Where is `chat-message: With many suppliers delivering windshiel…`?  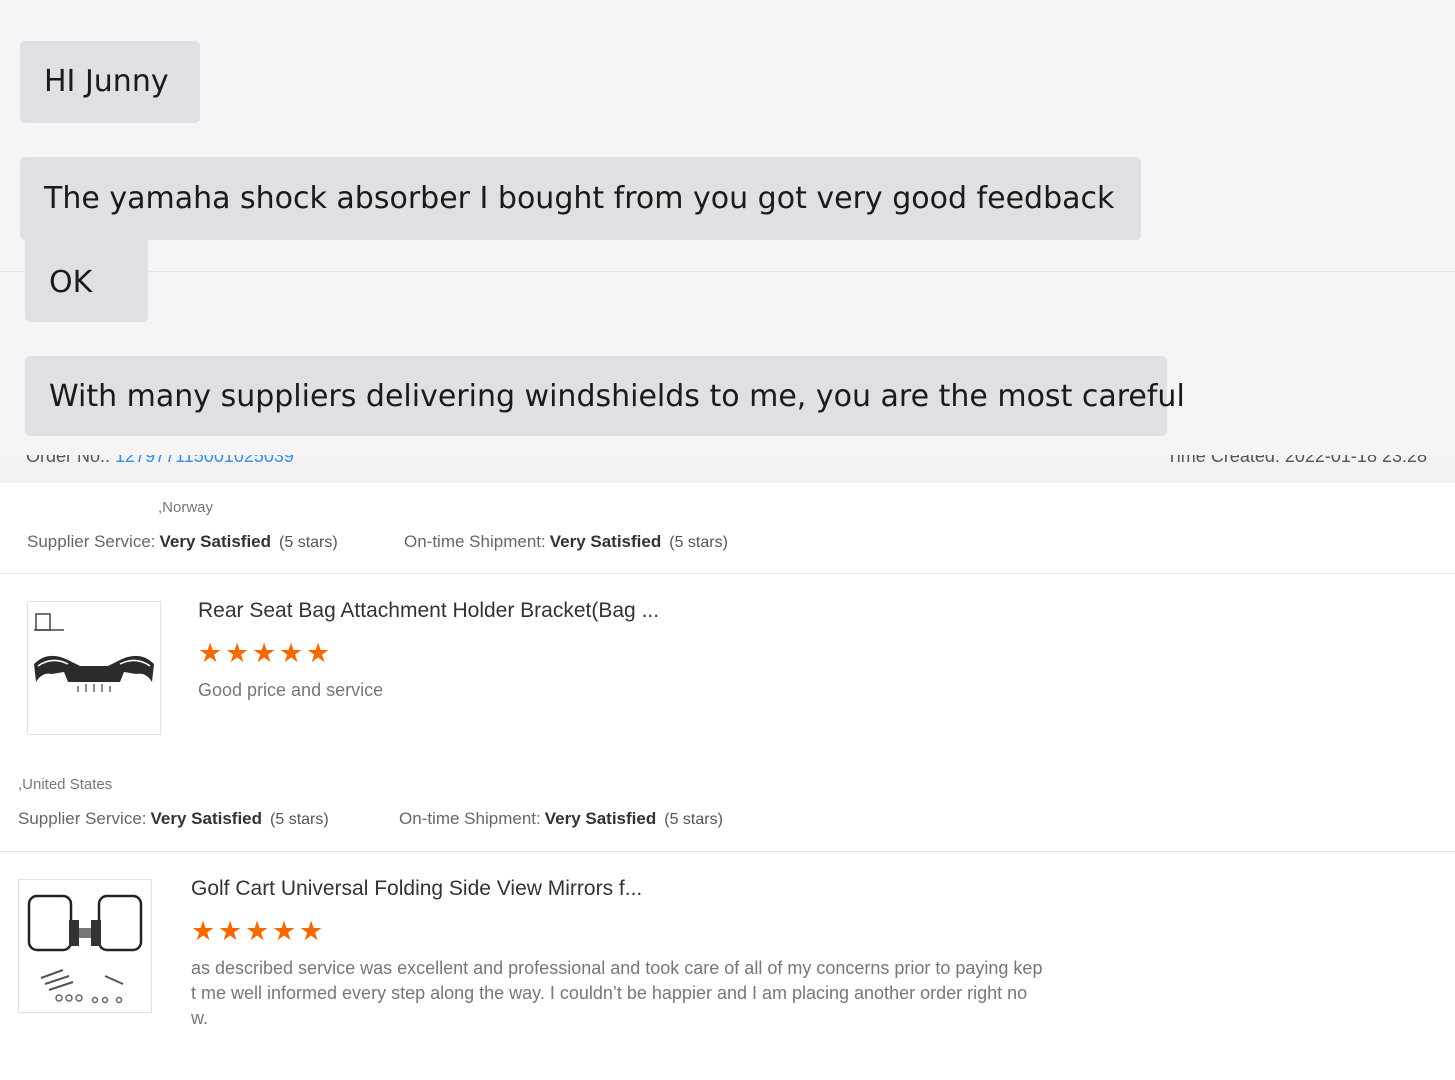 chat-message: With many suppliers delivering windshiel… is located at coordinates (605, 396).